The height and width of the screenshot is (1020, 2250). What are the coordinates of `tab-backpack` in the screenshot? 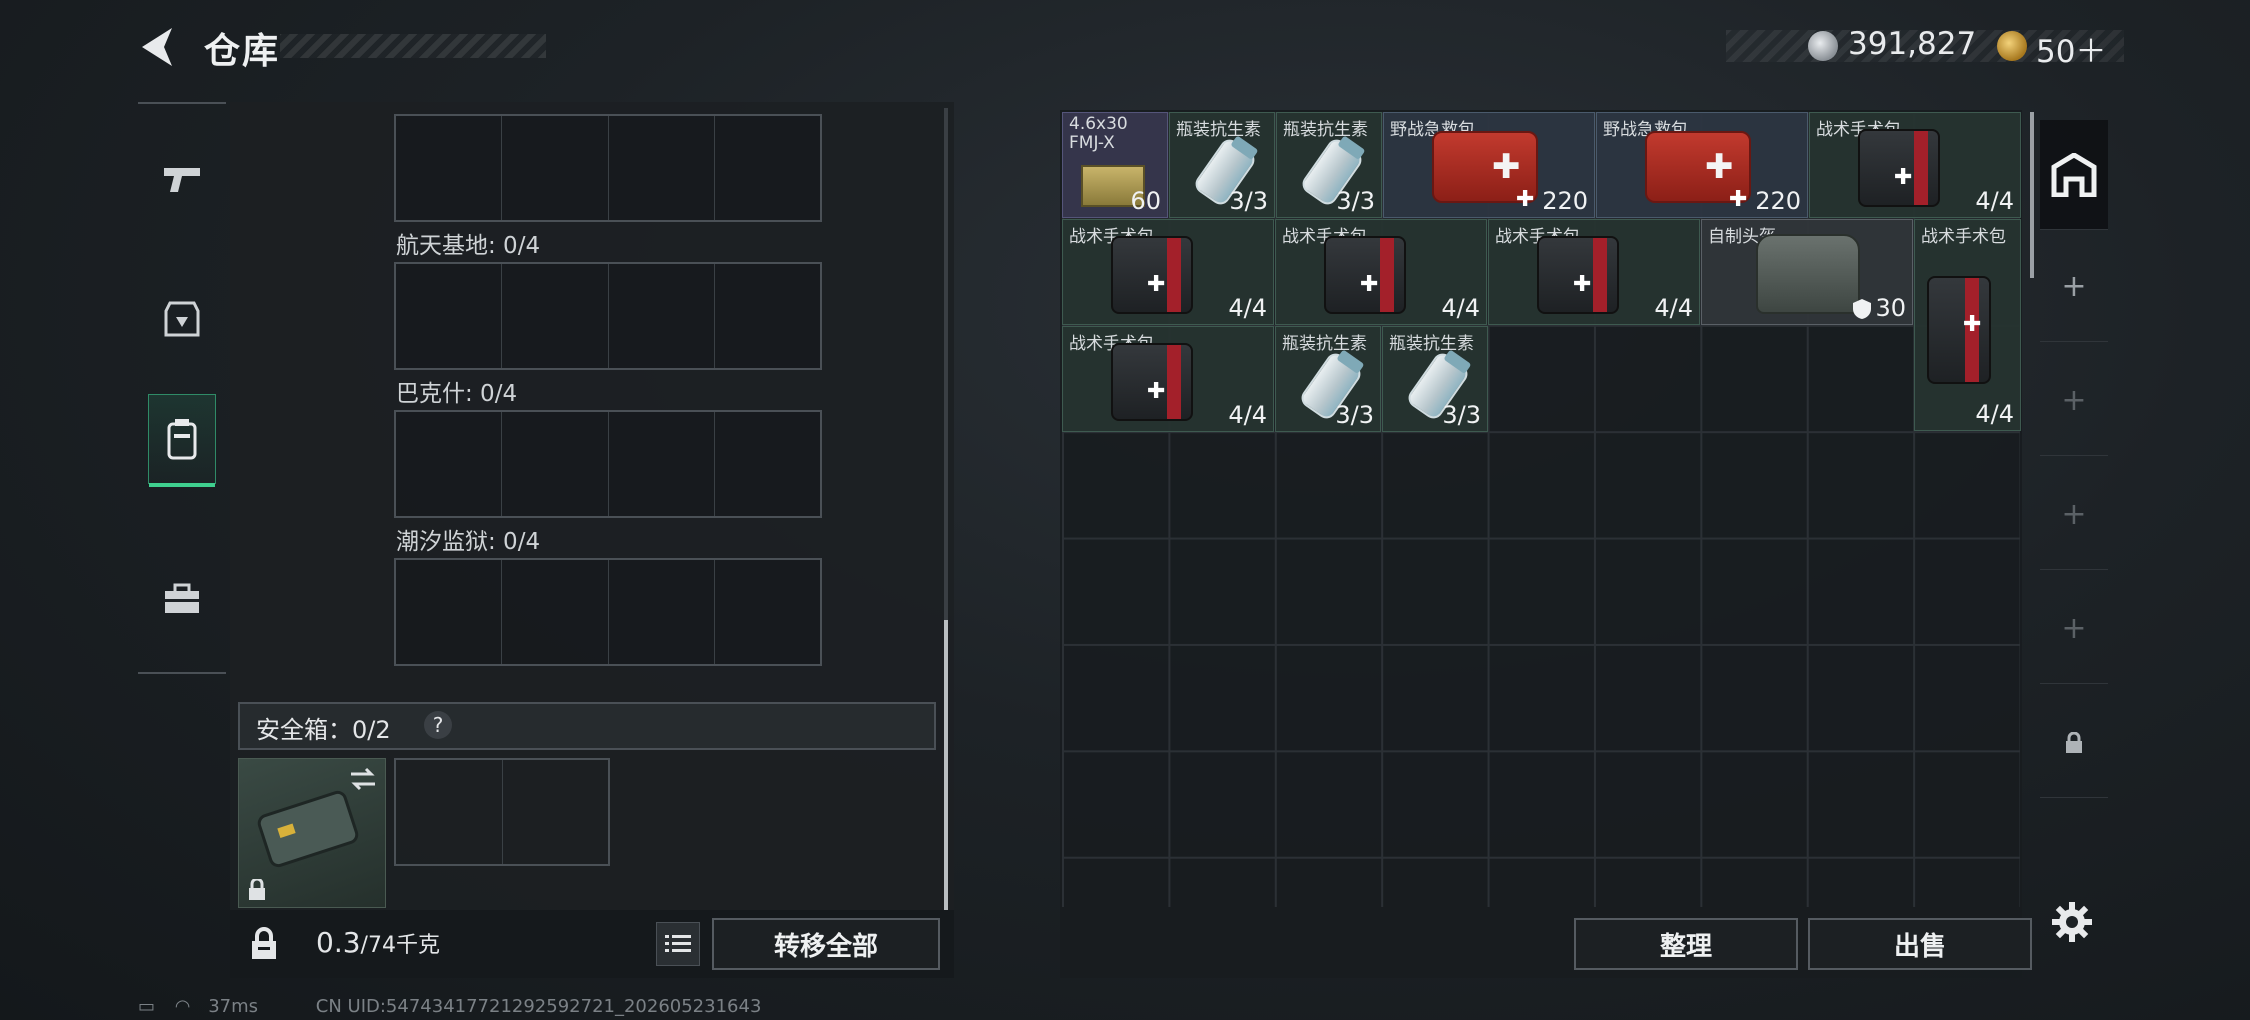 It's located at (182, 440).